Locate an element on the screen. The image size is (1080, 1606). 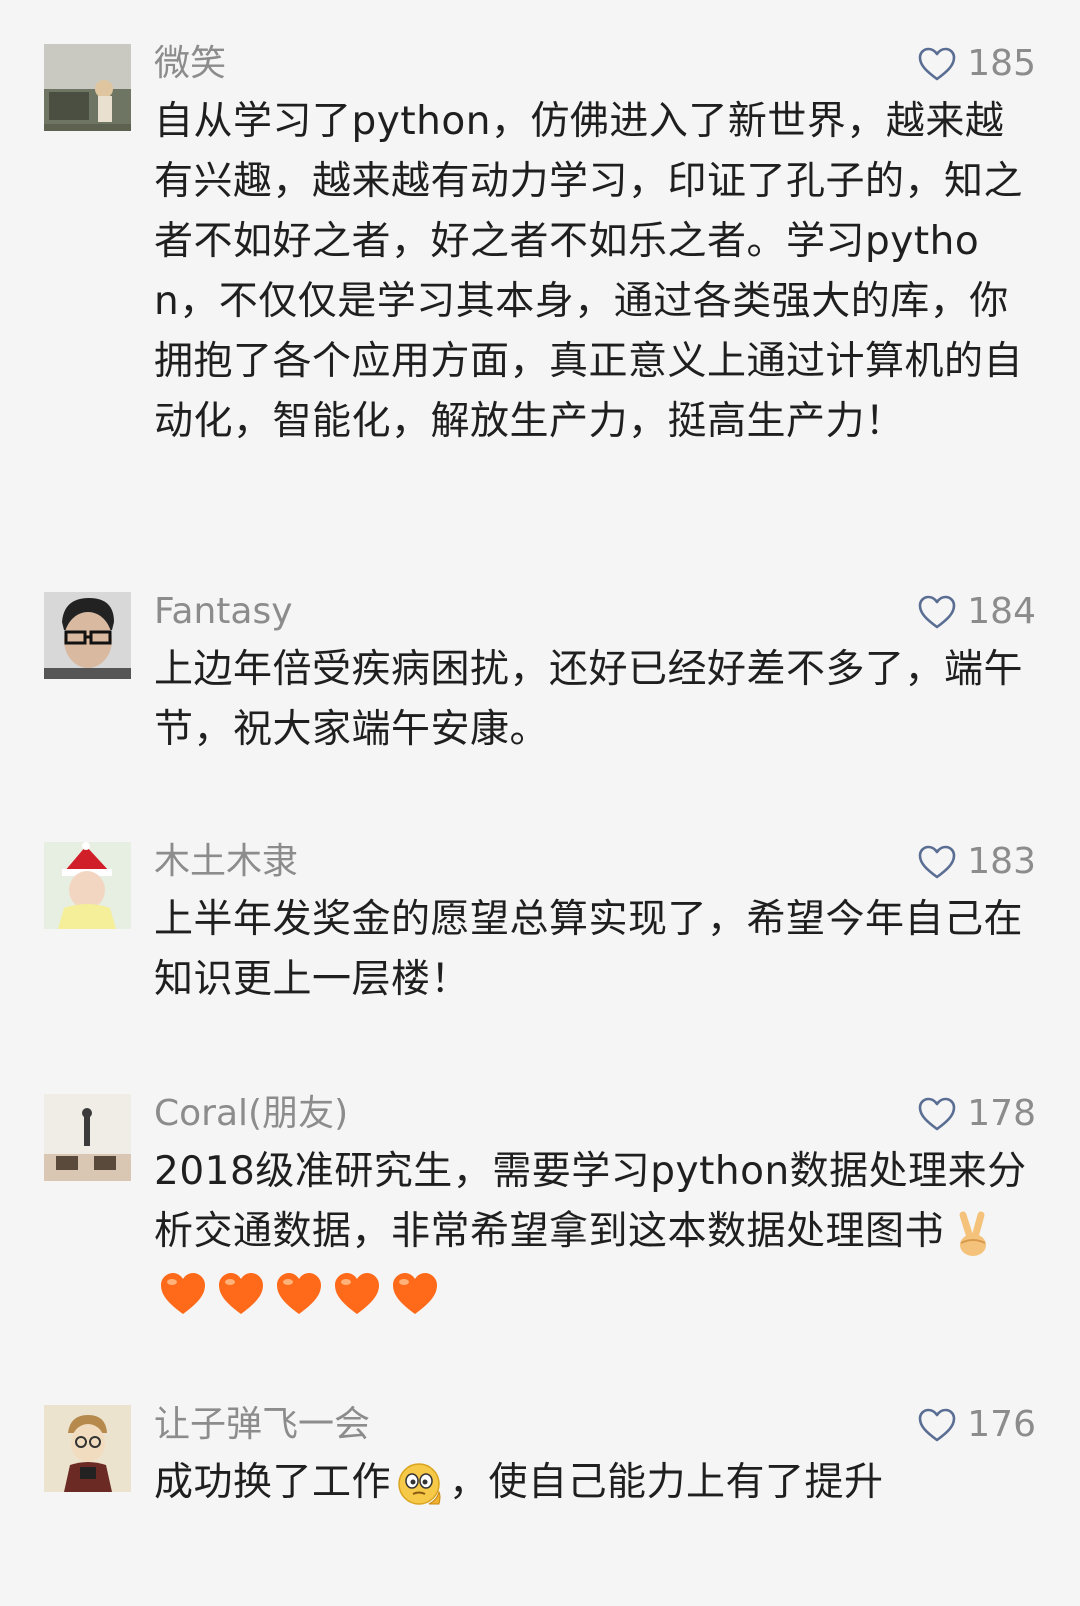
like-count: 183 is located at coordinates (1001, 861).